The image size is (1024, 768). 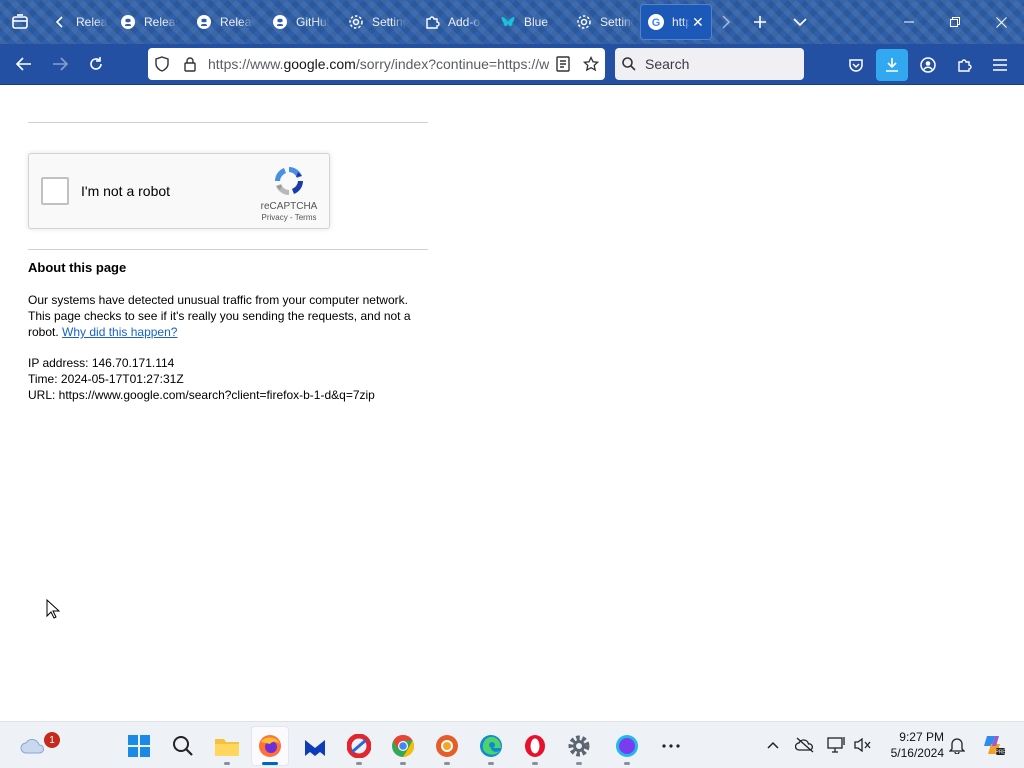 I want to click on close-icon, so click(x=1001, y=22).